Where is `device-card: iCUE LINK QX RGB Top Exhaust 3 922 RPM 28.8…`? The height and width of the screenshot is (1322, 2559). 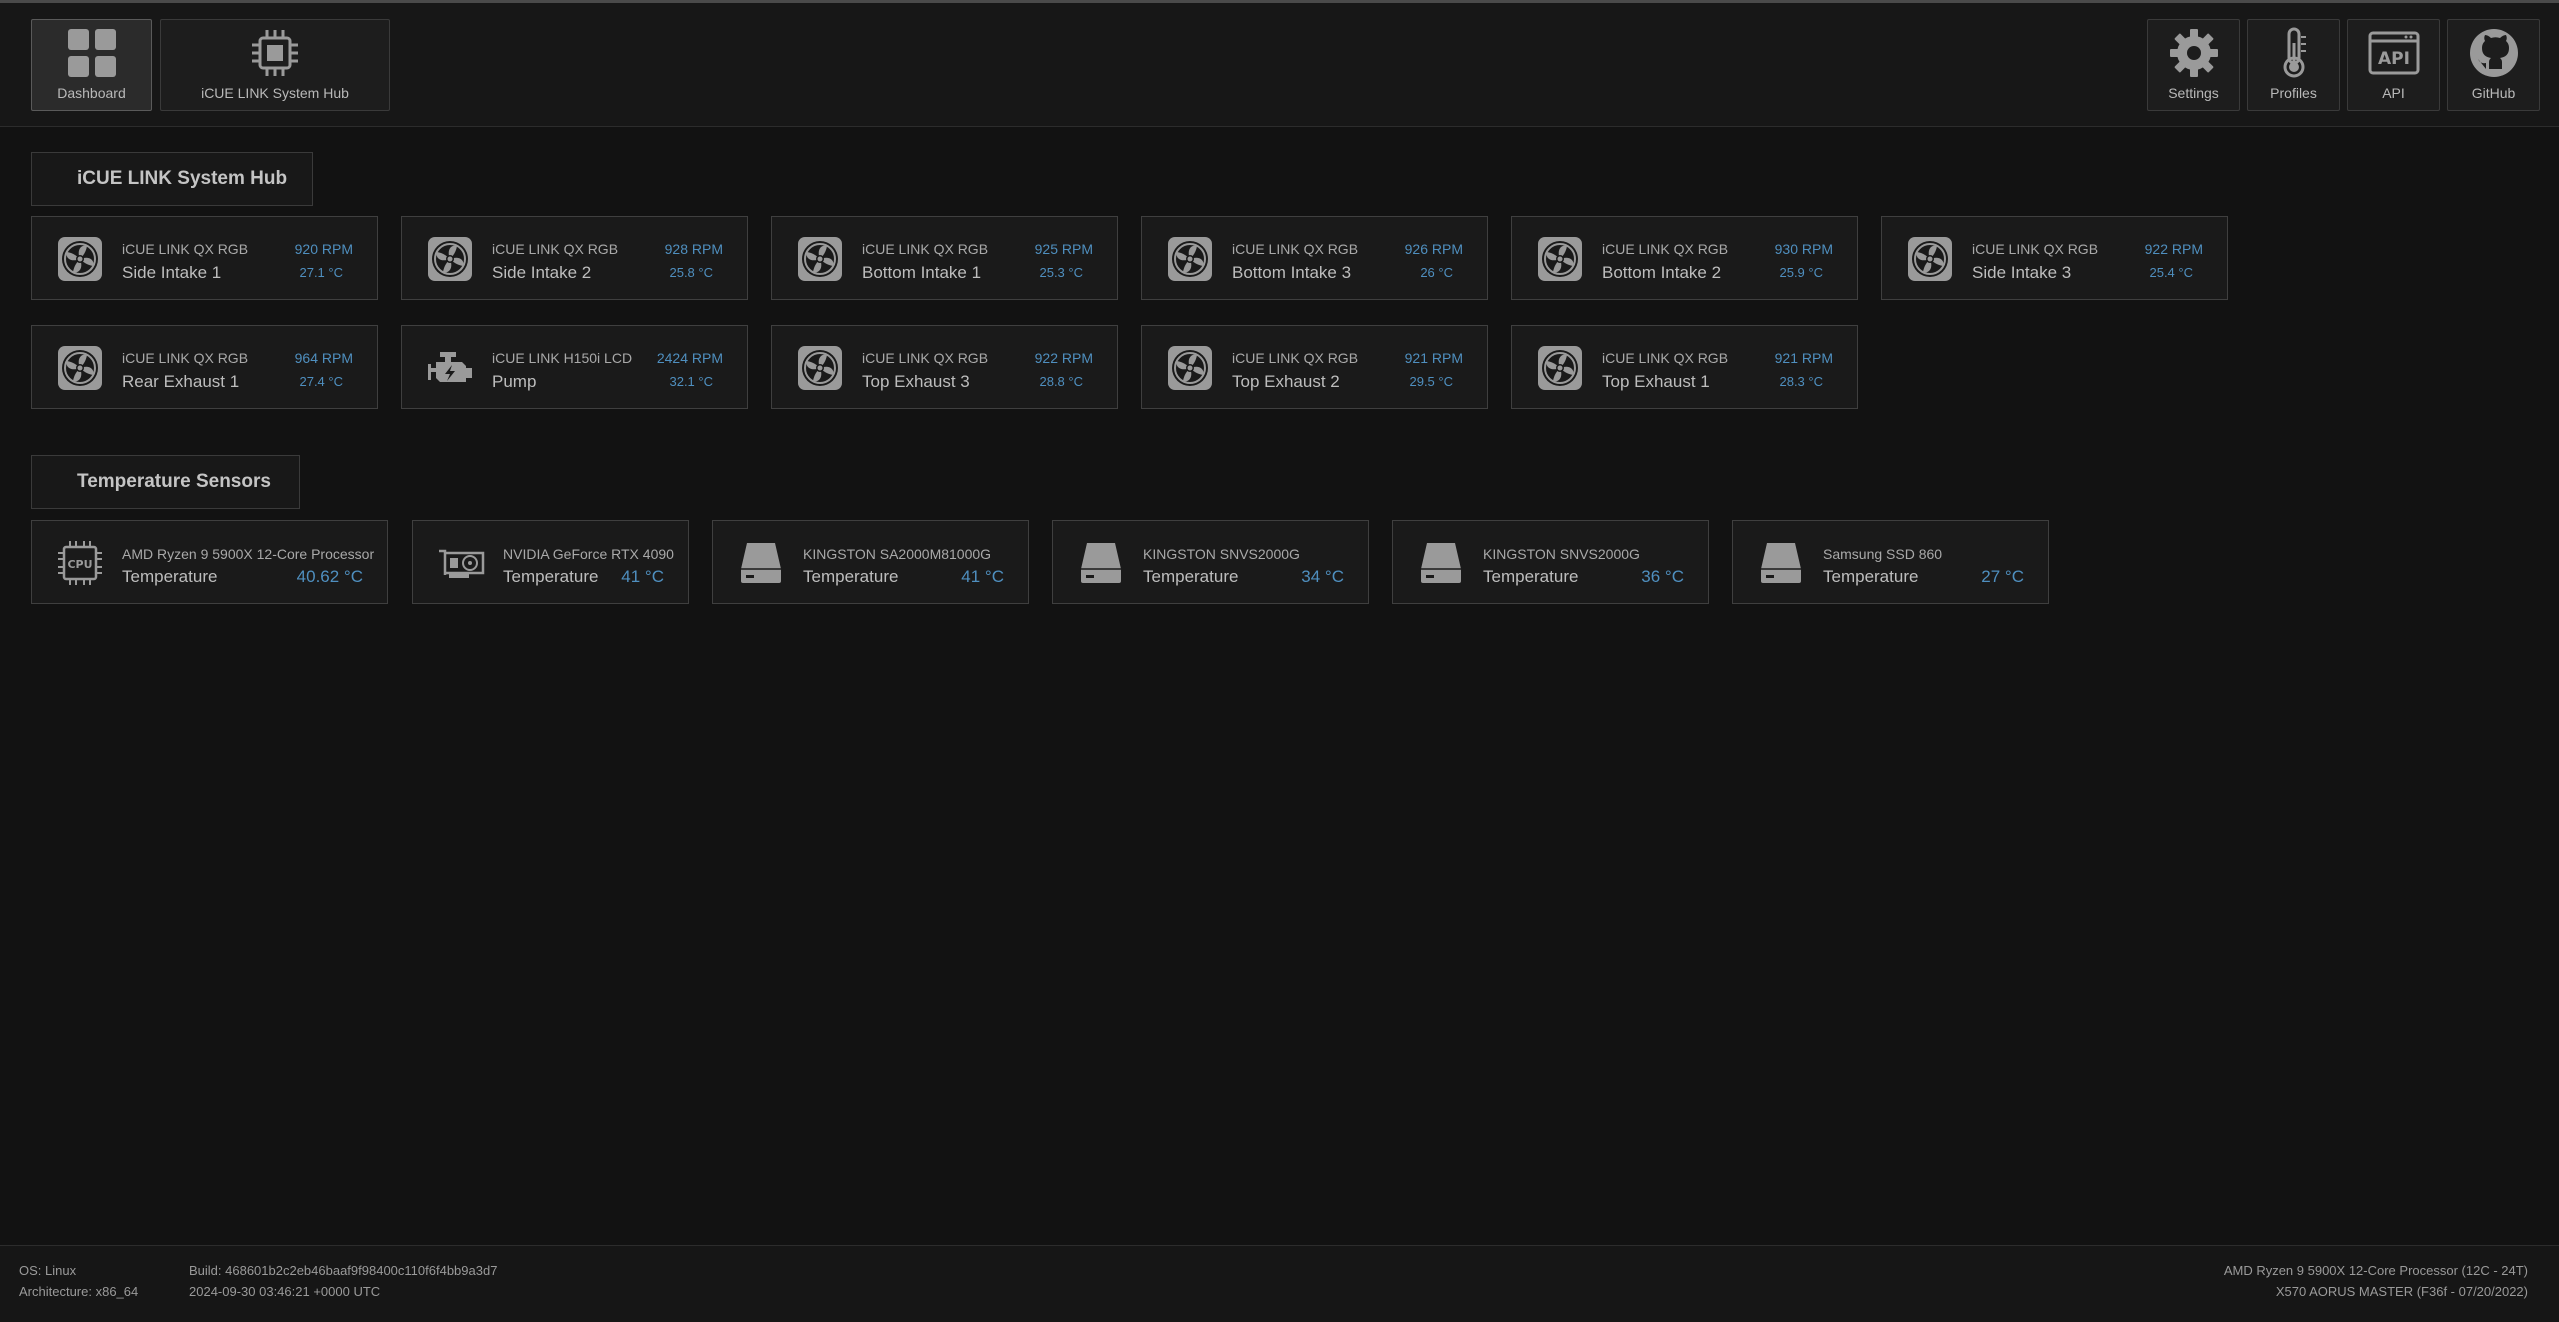 device-card: iCUE LINK QX RGB Top Exhaust 3 922 RPM 28.8… is located at coordinates (944, 367).